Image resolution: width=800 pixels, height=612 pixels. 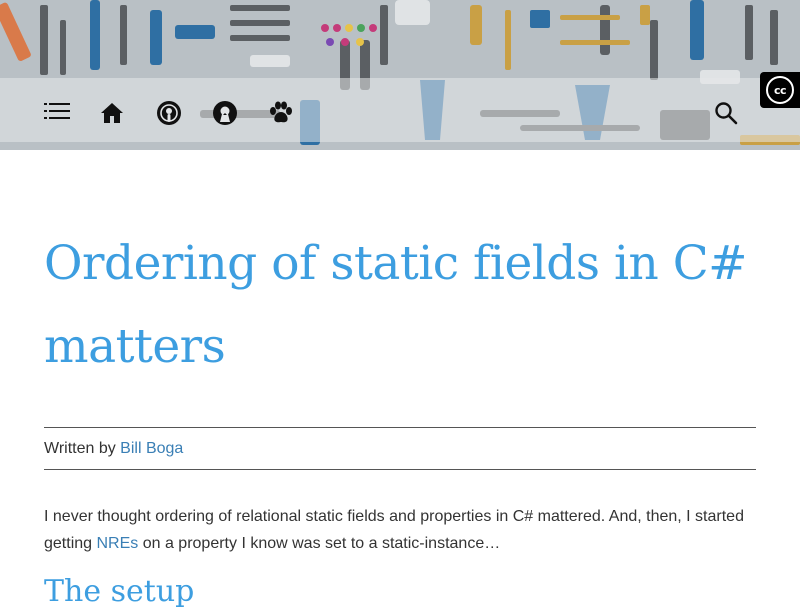 I want to click on creative-commons-icon: cc, so click(x=780, y=90).